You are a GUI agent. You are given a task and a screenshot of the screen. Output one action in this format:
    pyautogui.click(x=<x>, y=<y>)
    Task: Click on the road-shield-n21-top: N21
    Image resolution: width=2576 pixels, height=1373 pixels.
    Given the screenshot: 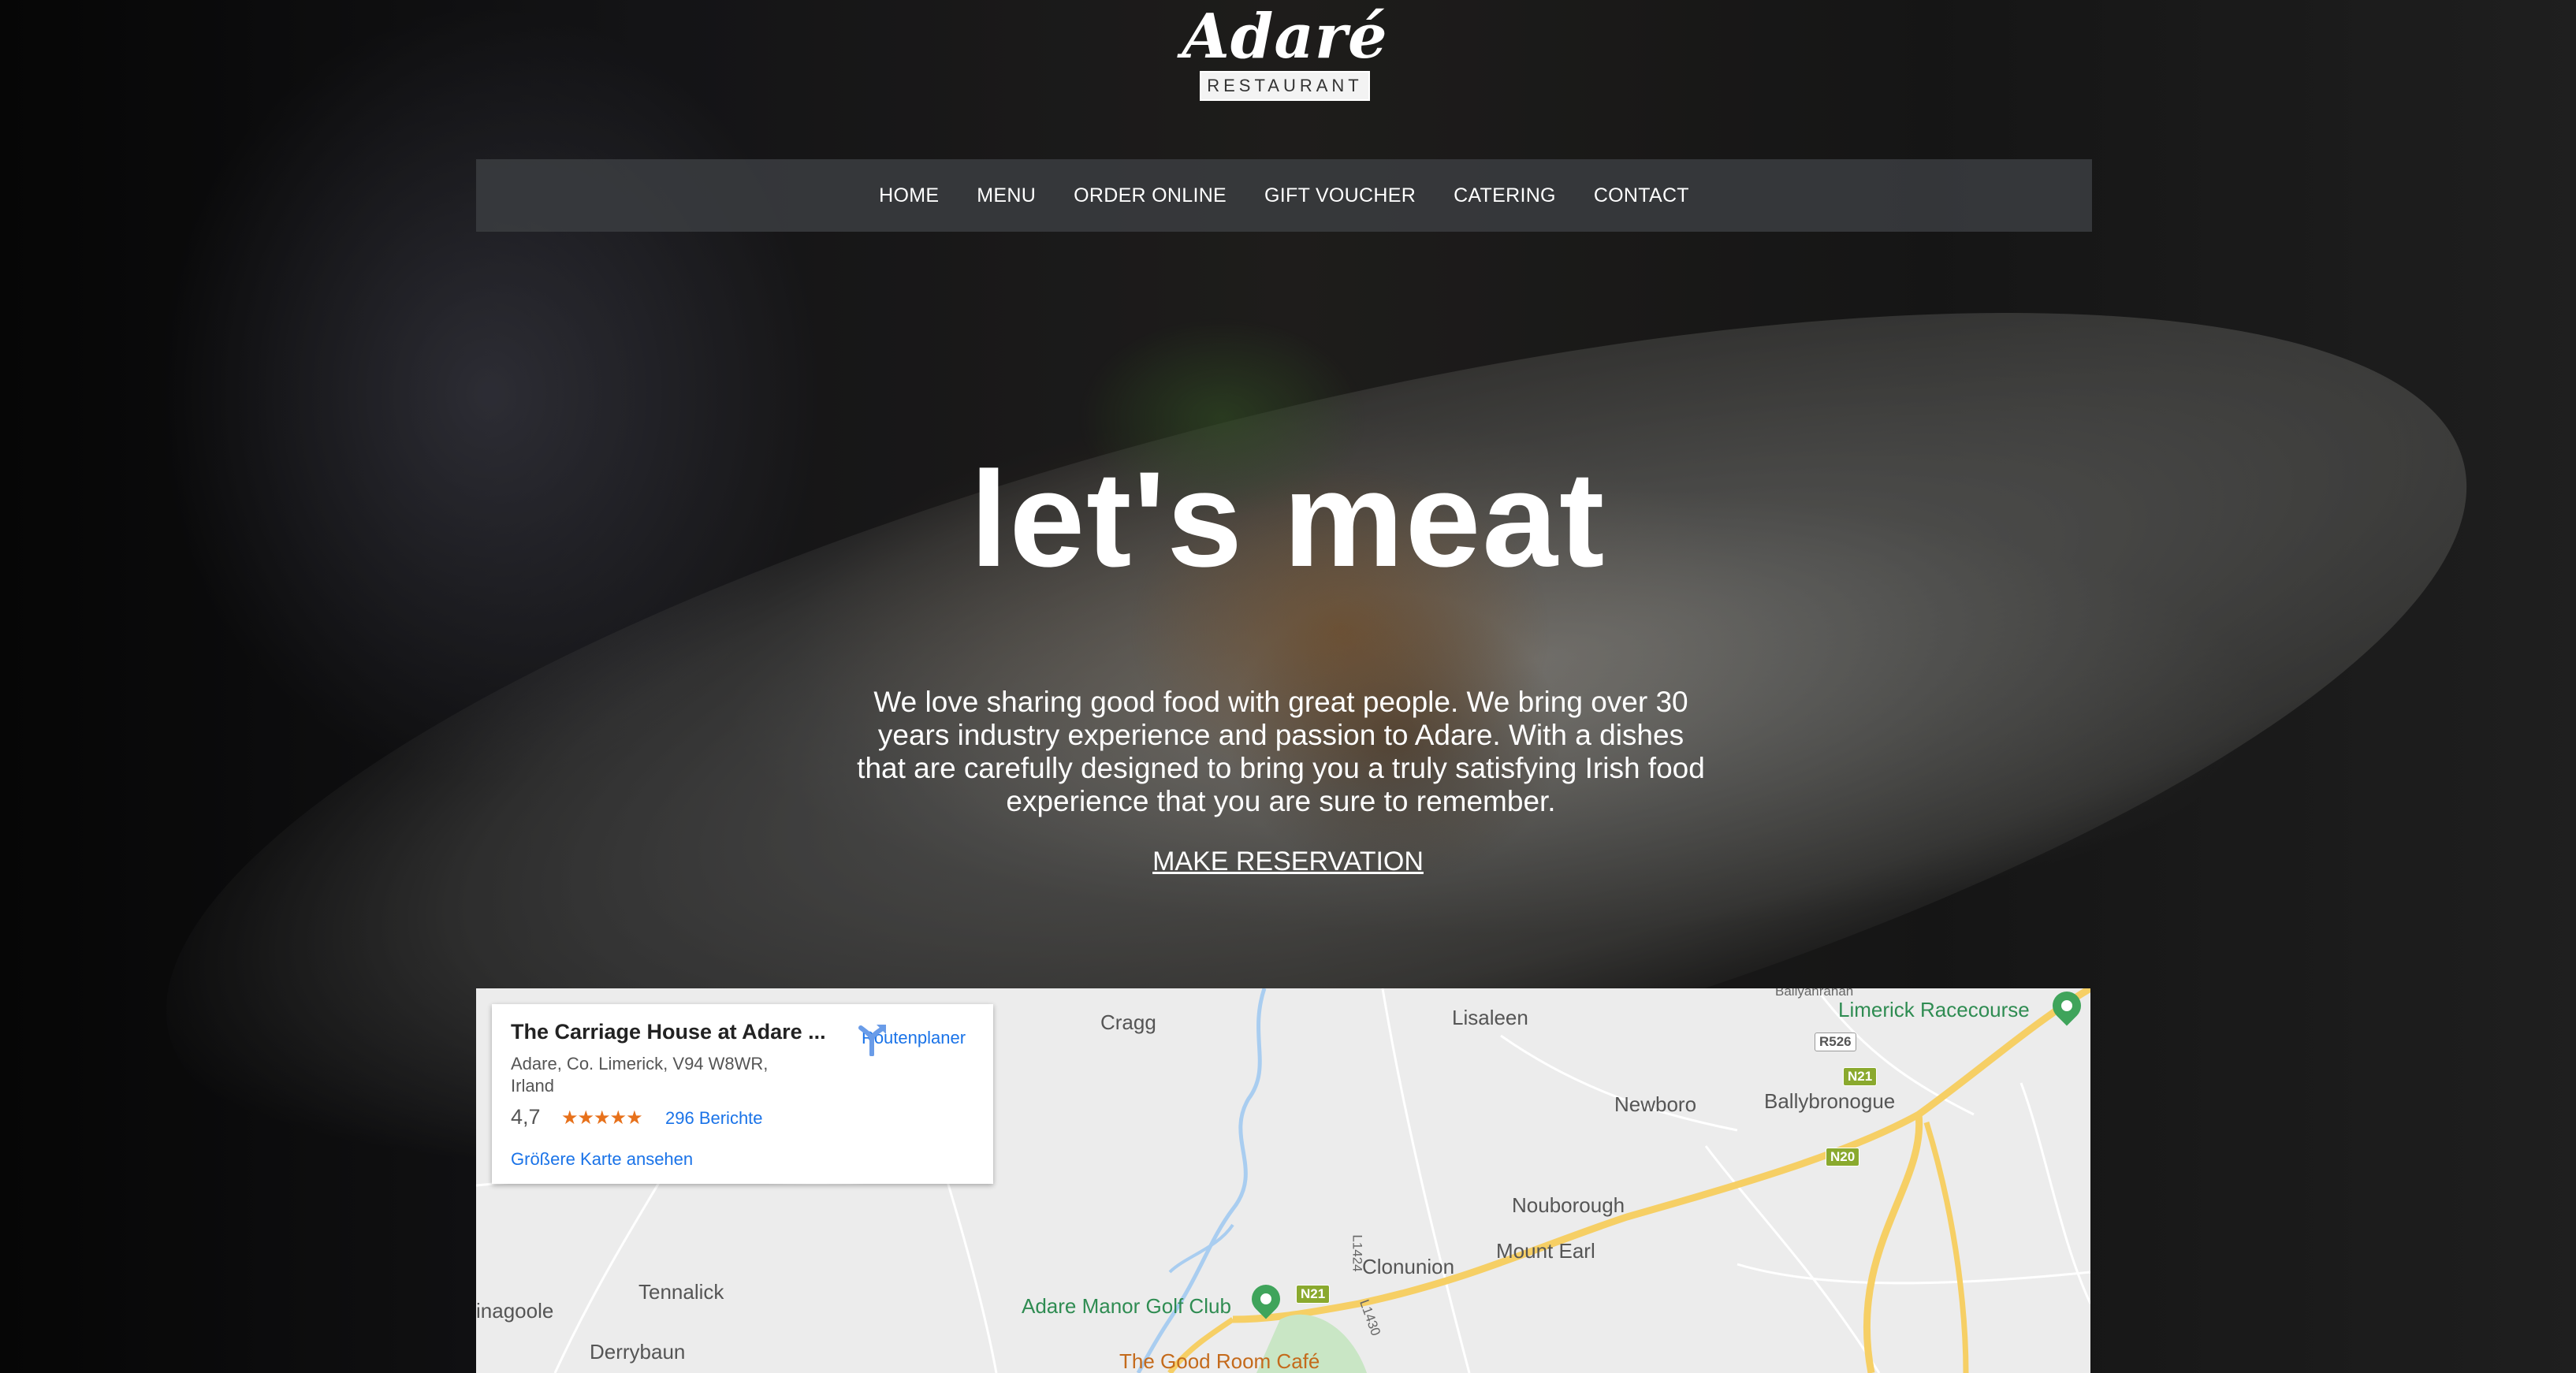 What is the action you would take?
    pyautogui.click(x=1860, y=1076)
    